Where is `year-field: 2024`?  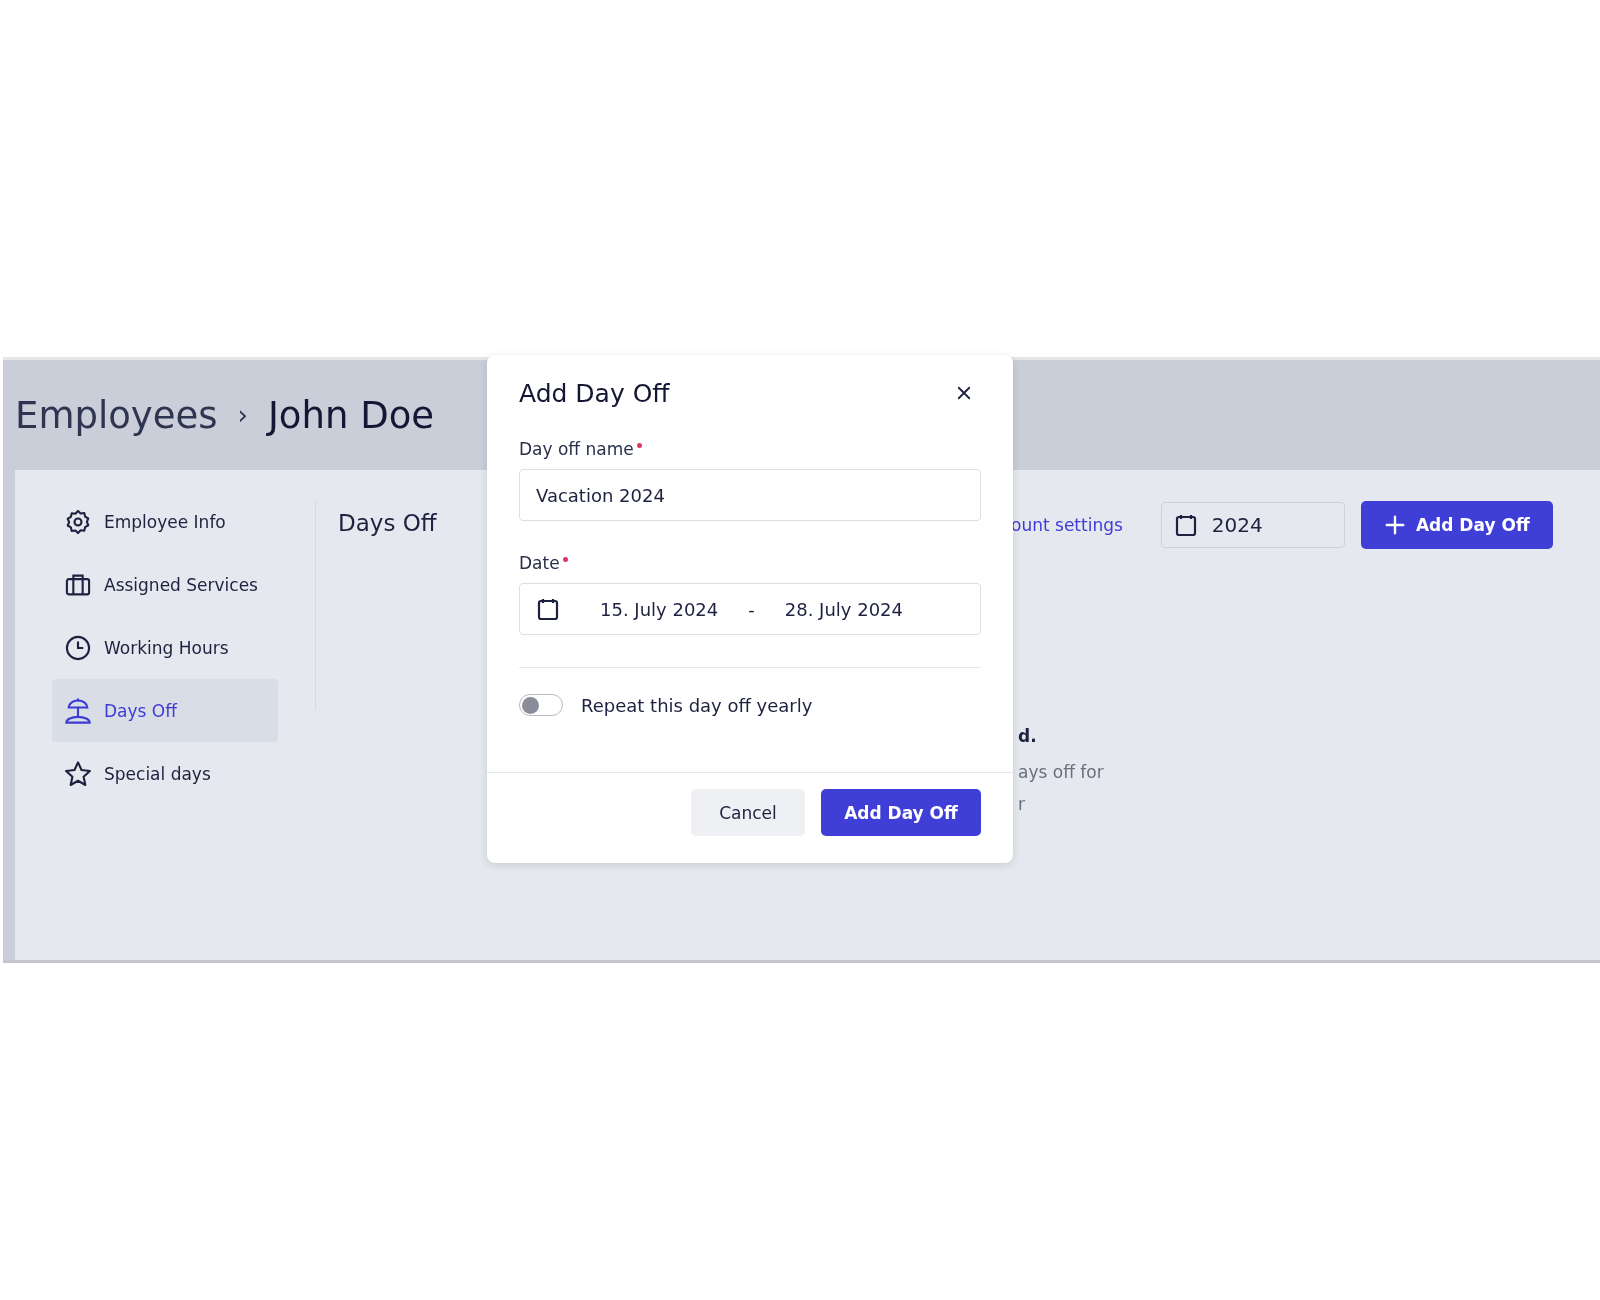
year-field: 2024 is located at coordinates (1252, 525).